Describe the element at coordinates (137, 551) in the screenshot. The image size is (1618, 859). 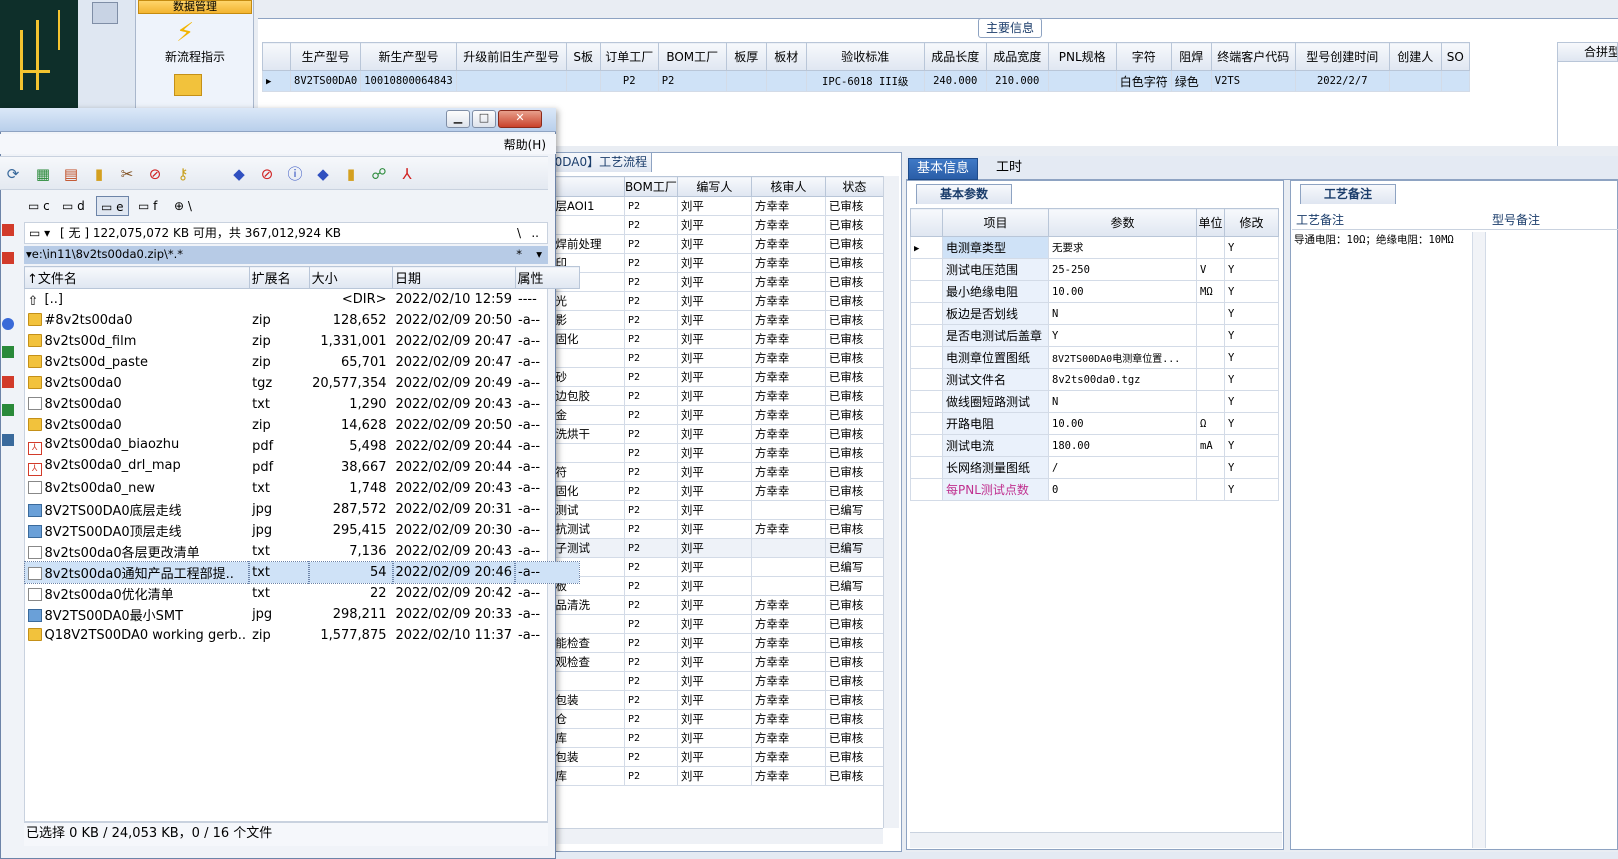
I see `file-name-cell: 8v2ts00da0各层更改清单` at that location.